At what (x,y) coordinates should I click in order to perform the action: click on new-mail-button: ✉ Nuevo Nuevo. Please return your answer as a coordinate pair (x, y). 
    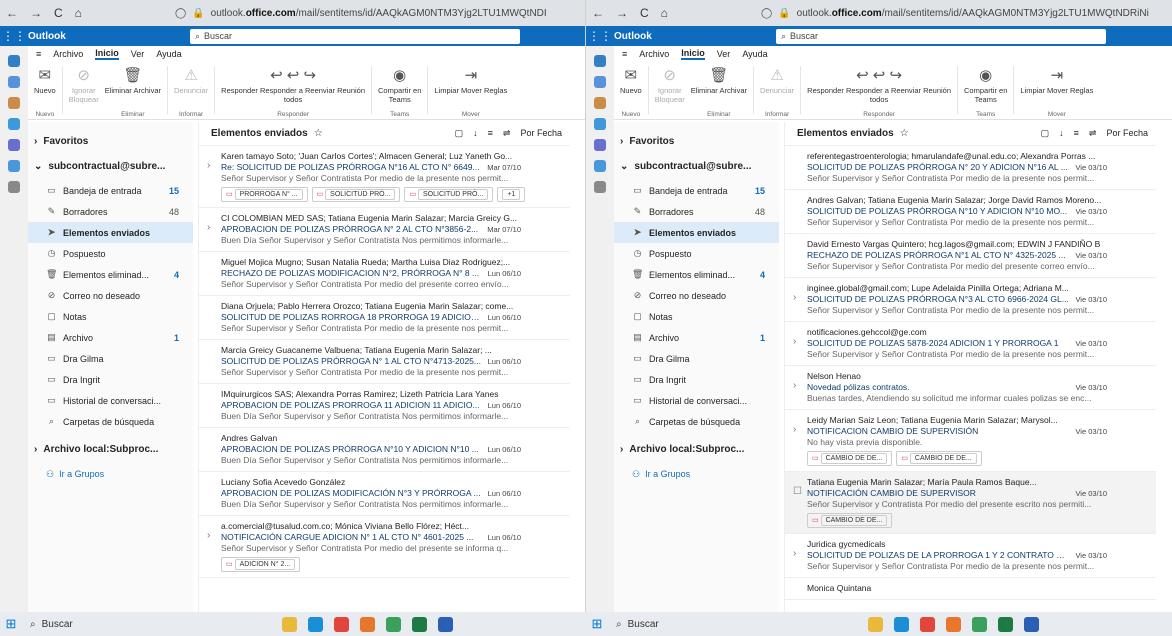
    Looking at the image, I should click on (45, 92).